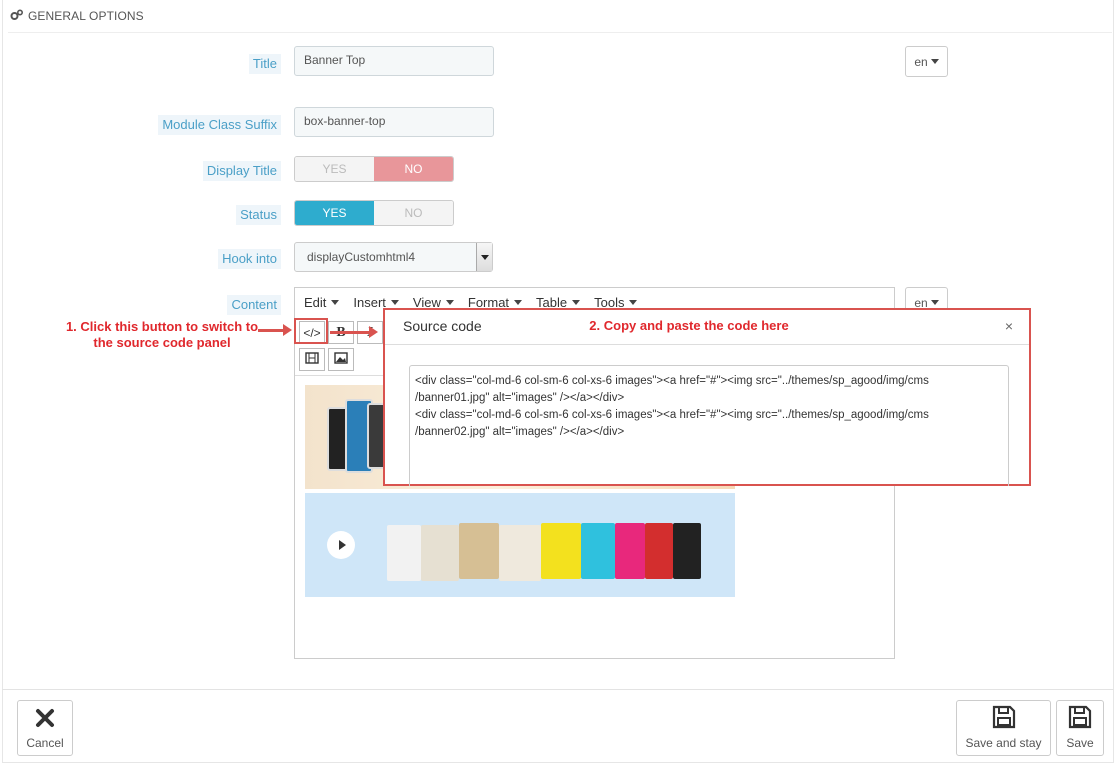 Image resolution: width=1116 pixels, height=765 pixels. What do you see at coordinates (17, 16) in the screenshot?
I see `cogs-icon` at bounding box center [17, 16].